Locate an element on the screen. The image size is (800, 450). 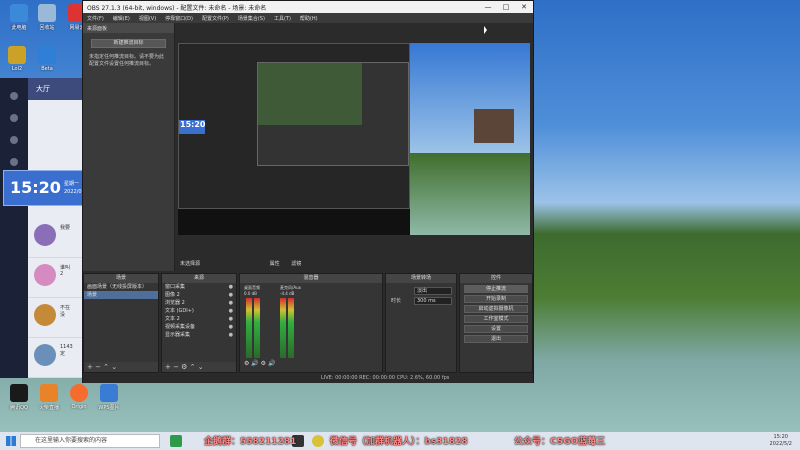
list-item: 1143 定 is located at coordinates (56, 358).